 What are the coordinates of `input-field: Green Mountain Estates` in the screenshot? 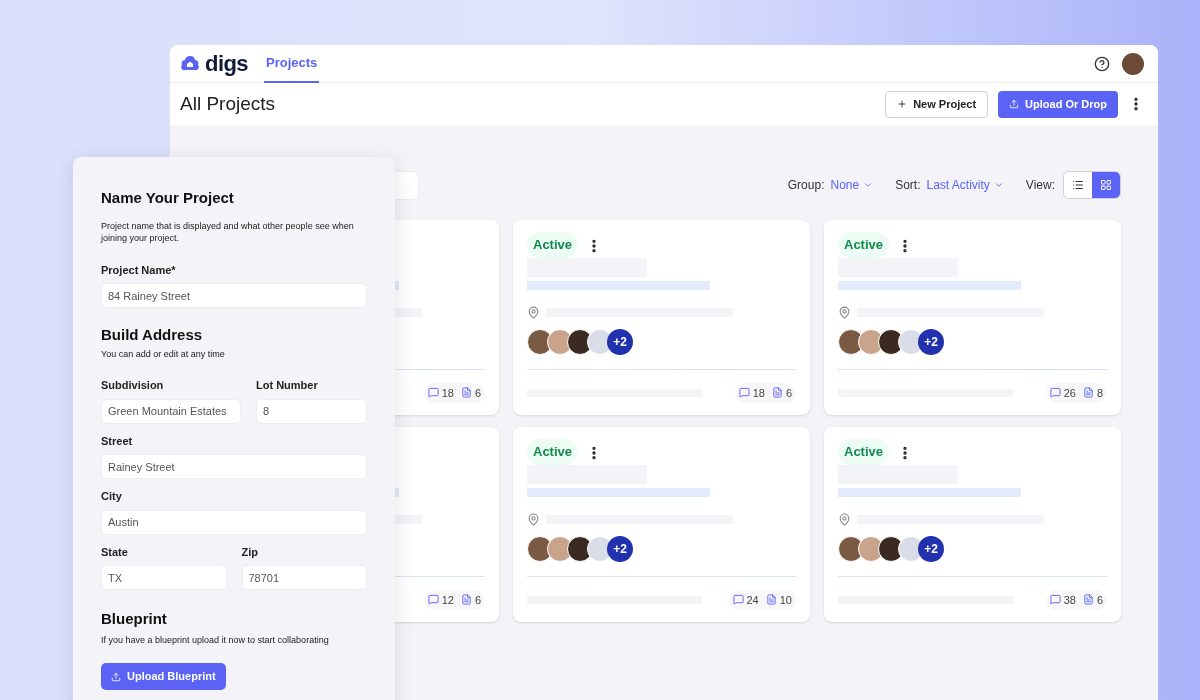 It's located at (171, 411).